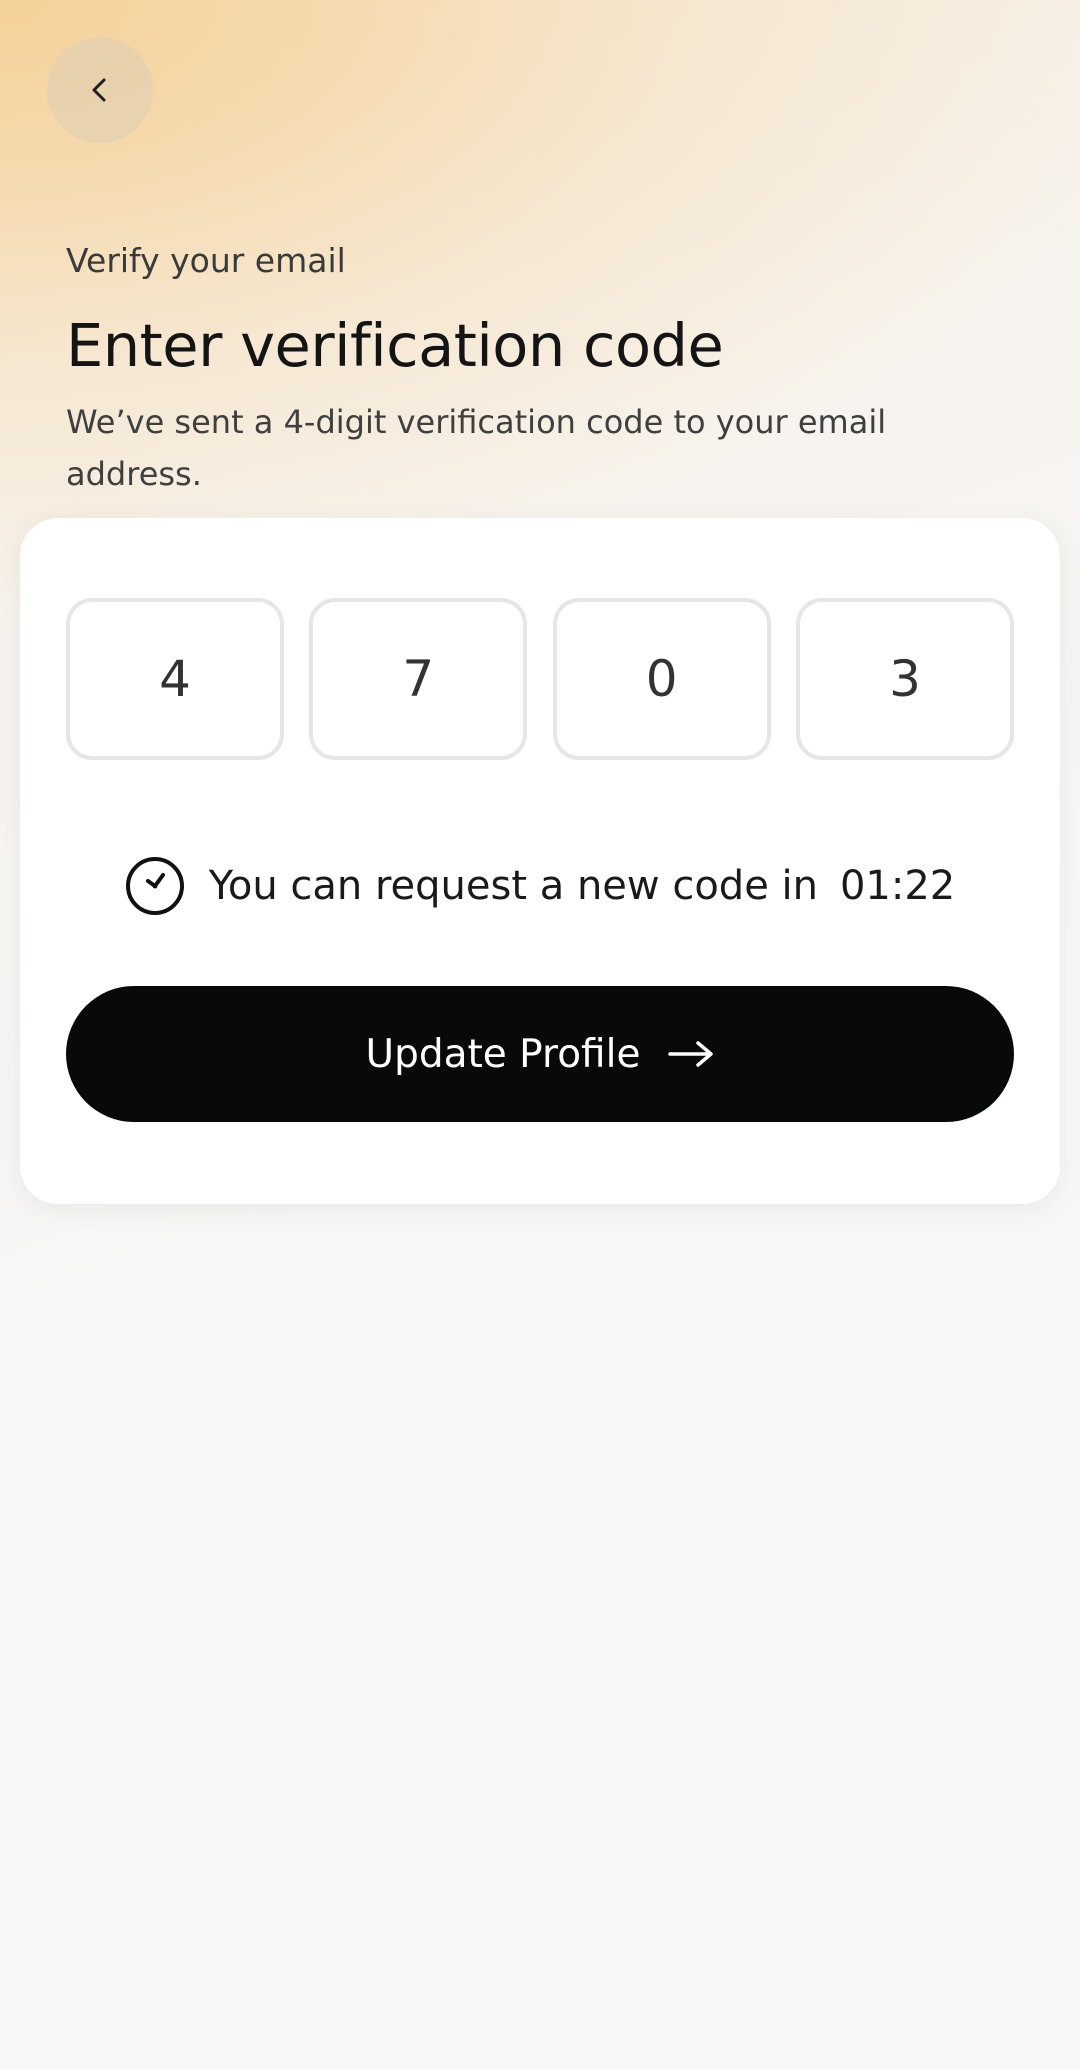 This screenshot has width=1080, height=2069. What do you see at coordinates (395, 345) in the screenshot?
I see `page-title: Enter verification code` at bounding box center [395, 345].